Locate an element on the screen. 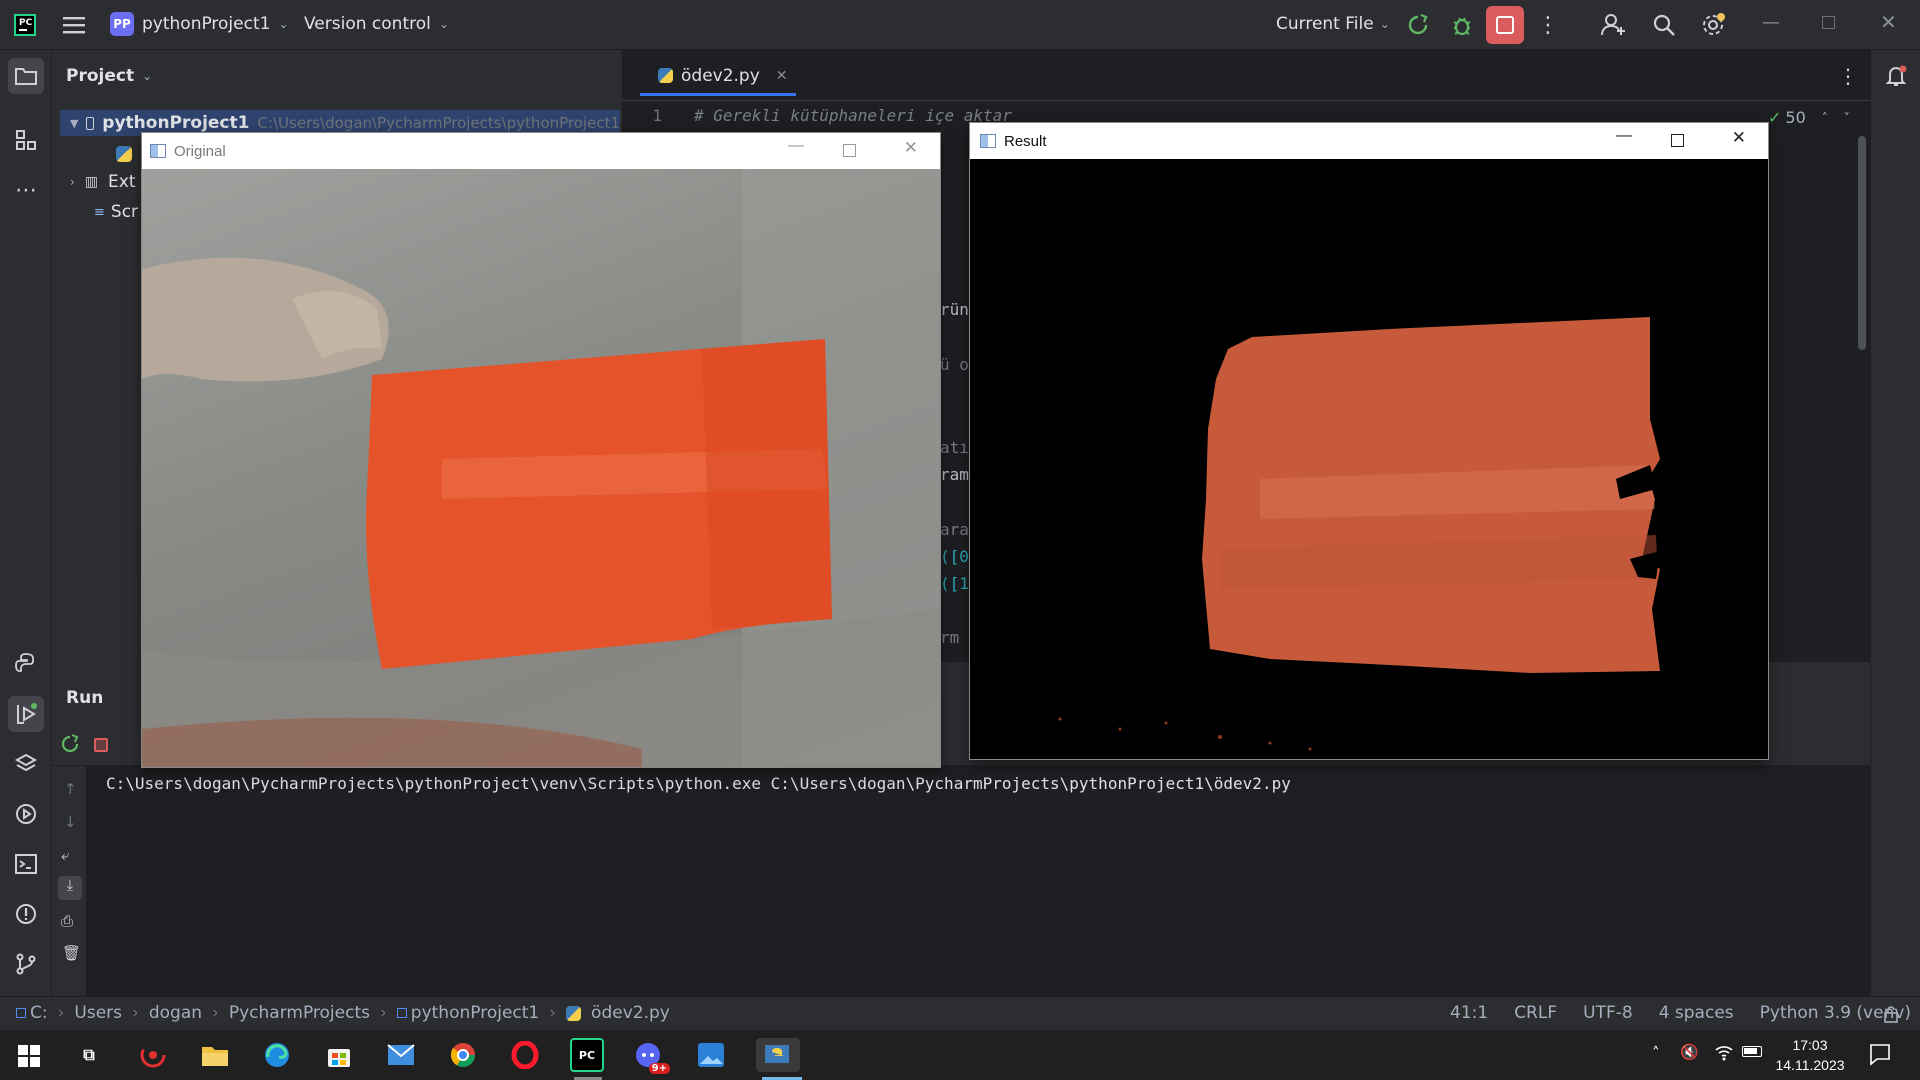 The image size is (1920, 1080). print-icon: ⎙ is located at coordinates (67, 921).